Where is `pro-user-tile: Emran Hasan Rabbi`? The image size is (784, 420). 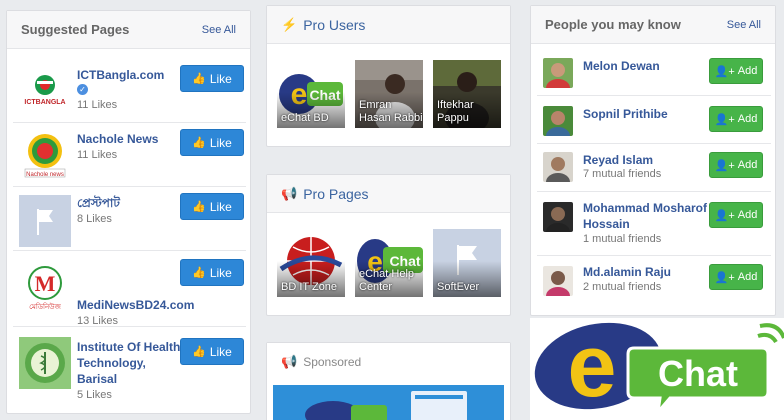
pro-user-tile: Emran Hasan Rabbi is located at coordinates (389, 94).